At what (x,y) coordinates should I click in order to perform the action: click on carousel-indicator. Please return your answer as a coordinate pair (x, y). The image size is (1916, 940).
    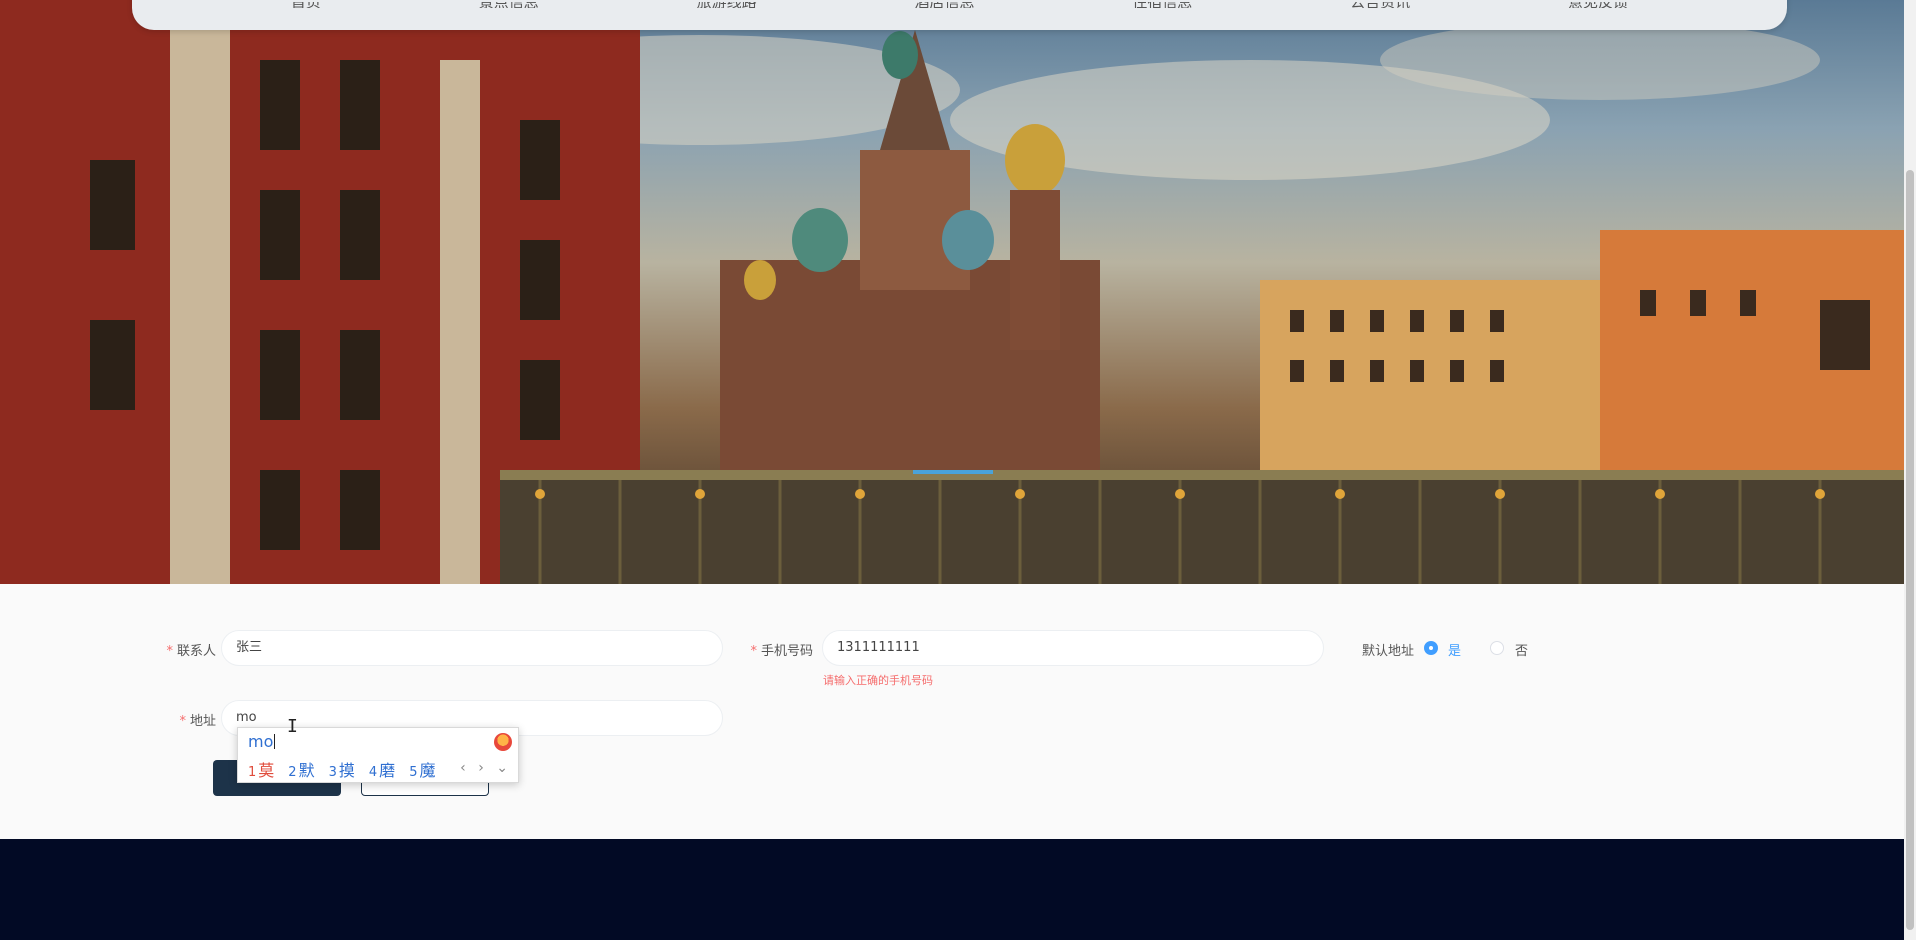
    Looking at the image, I should click on (953, 472).